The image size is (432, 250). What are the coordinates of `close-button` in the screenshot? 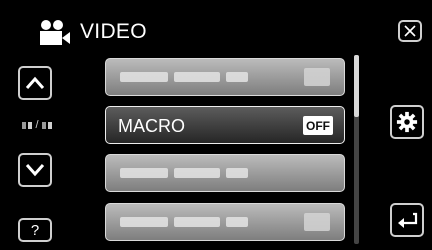 It's located at (410, 31).